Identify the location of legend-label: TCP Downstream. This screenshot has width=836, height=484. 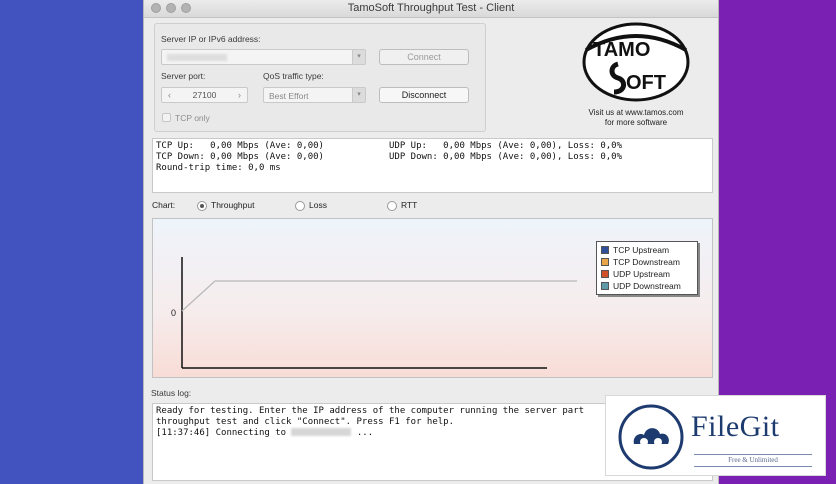
(646, 262).